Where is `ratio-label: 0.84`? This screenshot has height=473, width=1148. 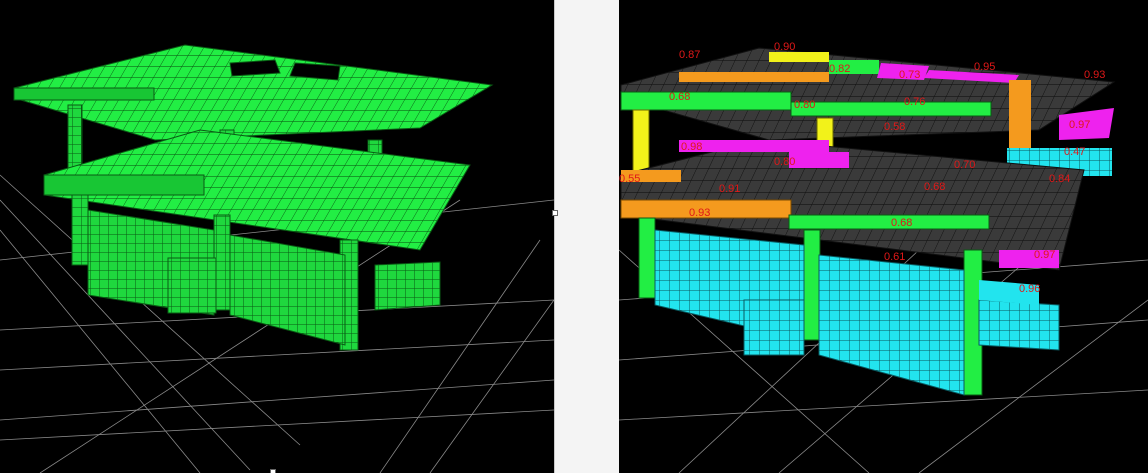 ratio-label: 0.84 is located at coordinates (1059, 179).